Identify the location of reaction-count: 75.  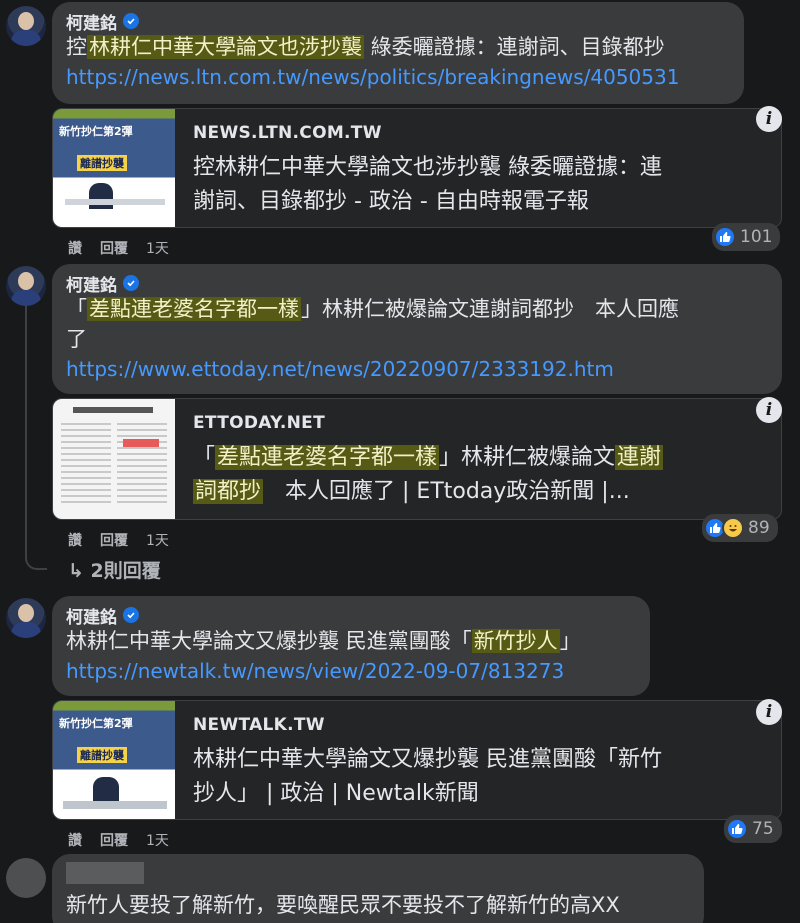
(763, 829).